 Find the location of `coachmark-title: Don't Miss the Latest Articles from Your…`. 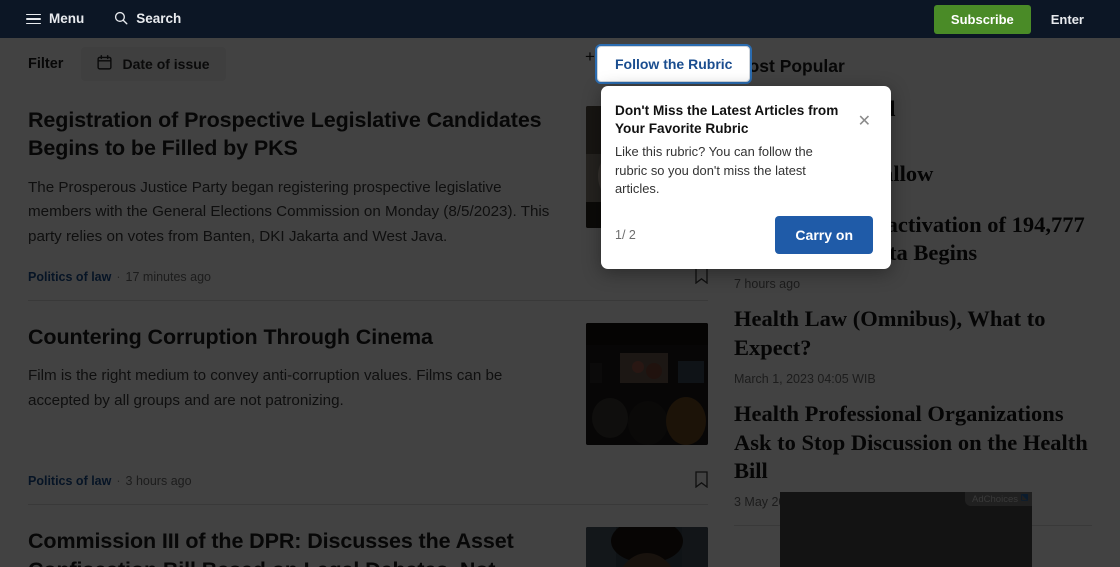

coachmark-title: Don't Miss the Latest Articles from Your… is located at coordinates (727, 120).